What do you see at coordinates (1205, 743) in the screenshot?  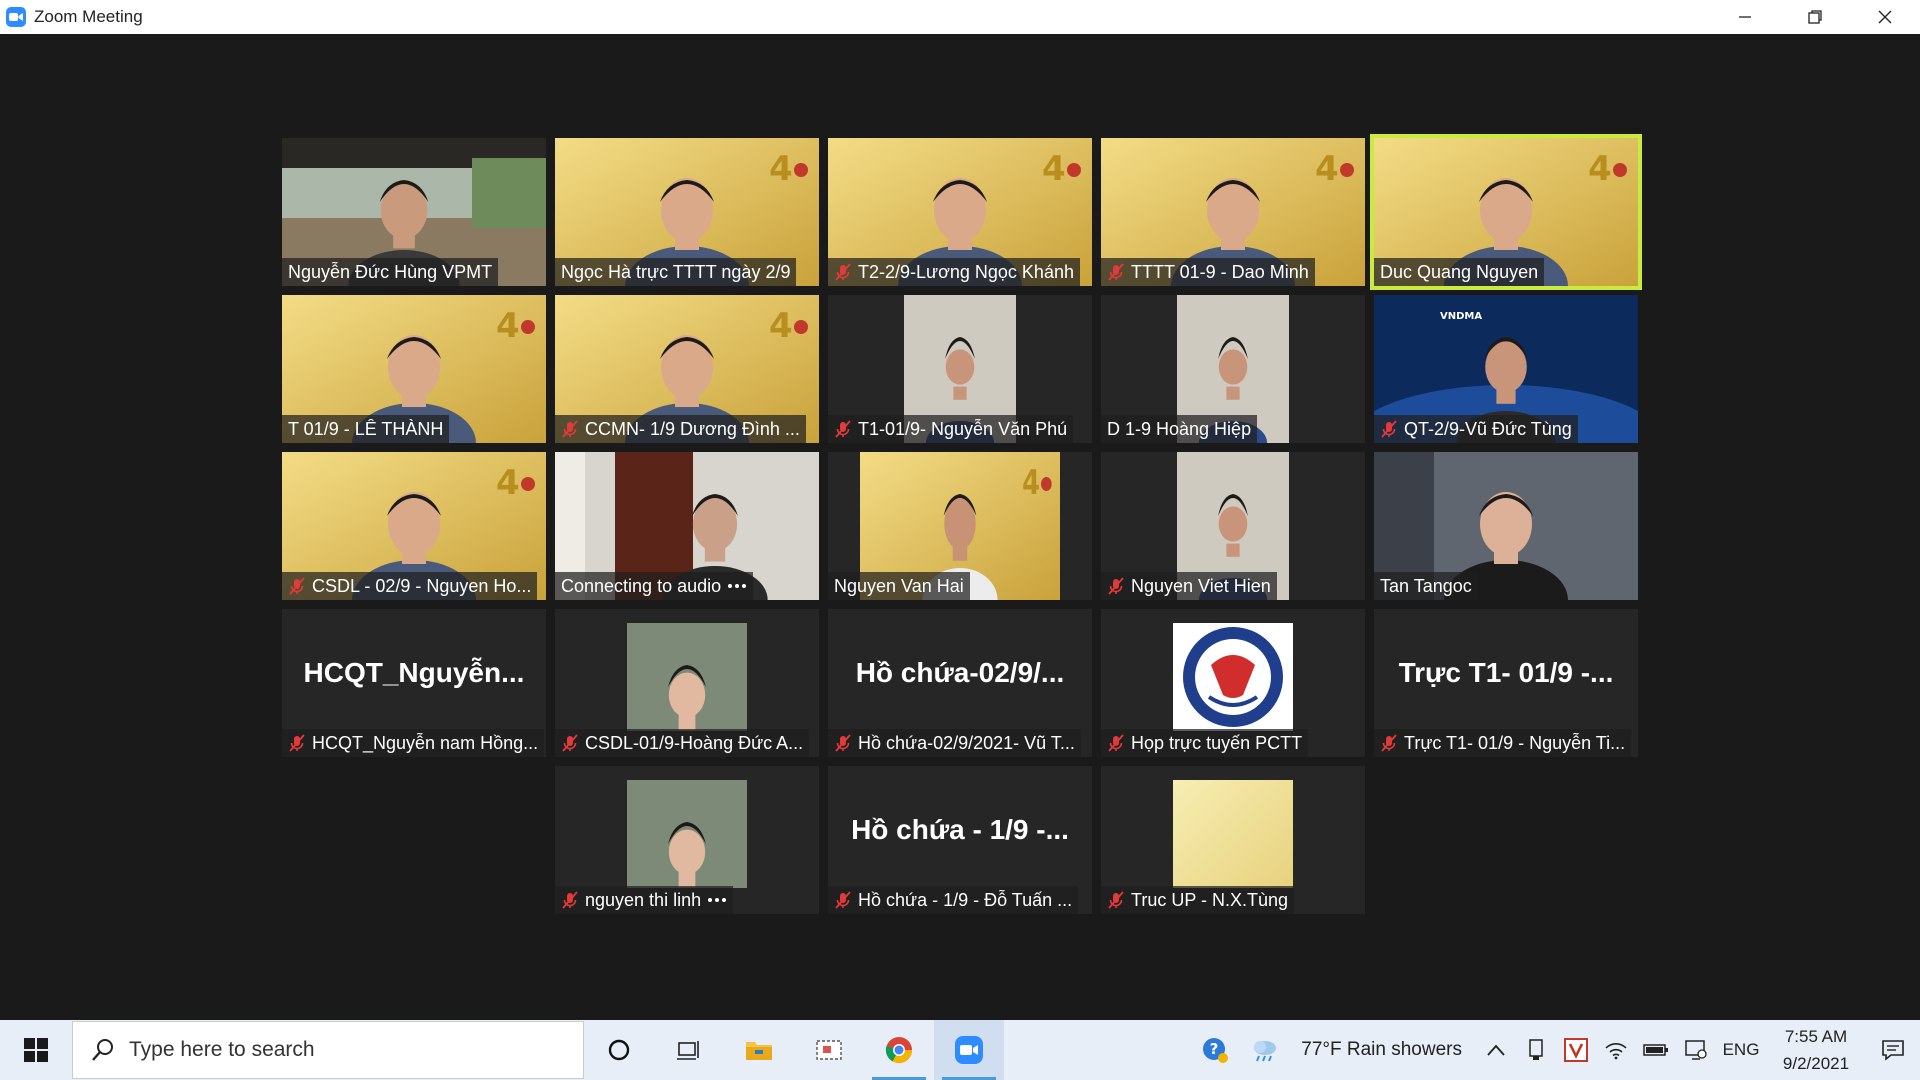 I see `participant-name-bar: Họp trực tuyến PCTT` at bounding box center [1205, 743].